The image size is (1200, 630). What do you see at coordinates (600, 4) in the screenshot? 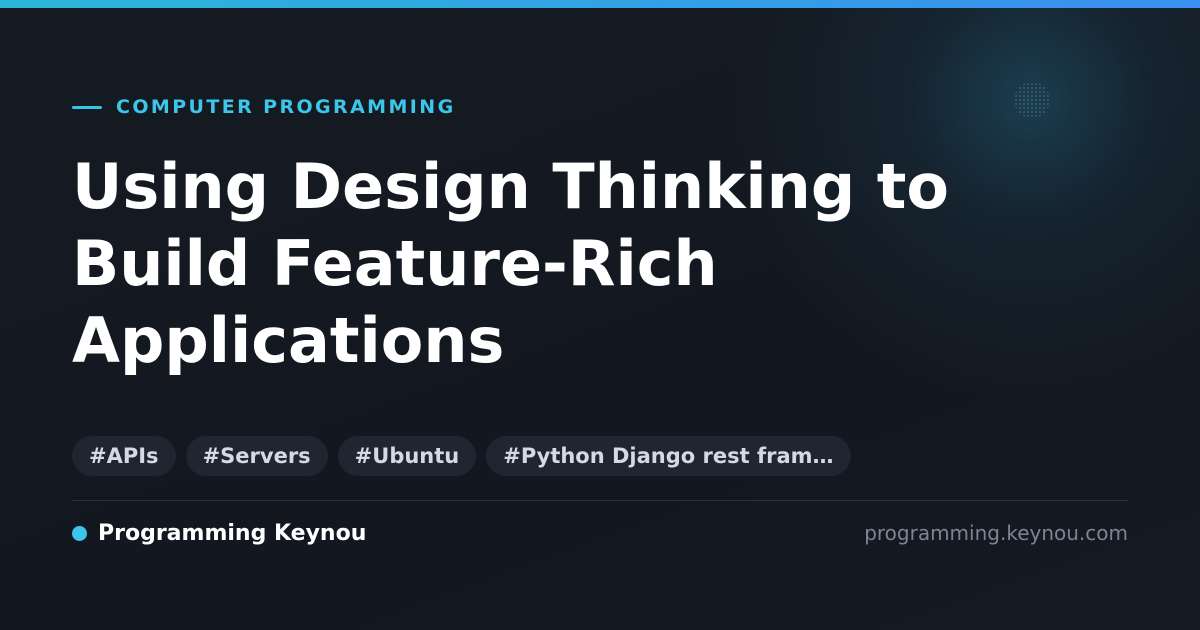
I see `top-accent-bar` at bounding box center [600, 4].